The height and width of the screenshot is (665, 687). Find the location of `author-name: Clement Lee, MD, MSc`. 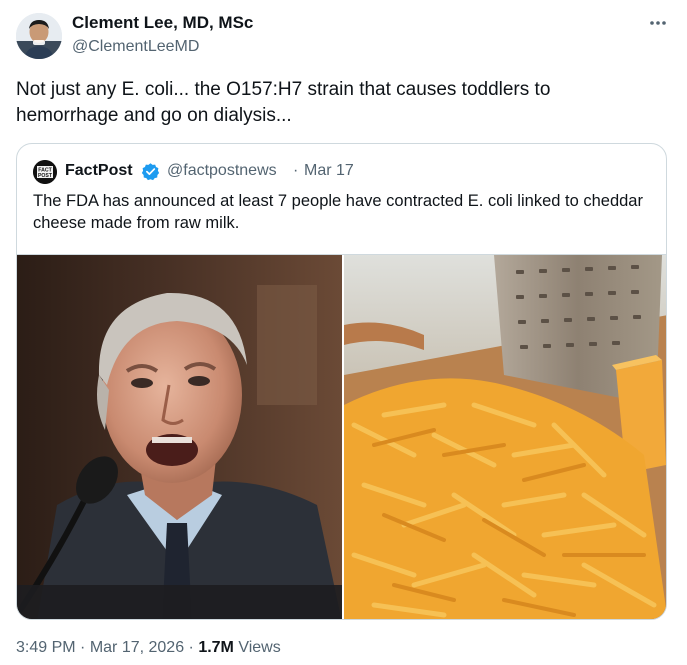

author-name: Clement Lee, MD, MSc is located at coordinates (162, 23).